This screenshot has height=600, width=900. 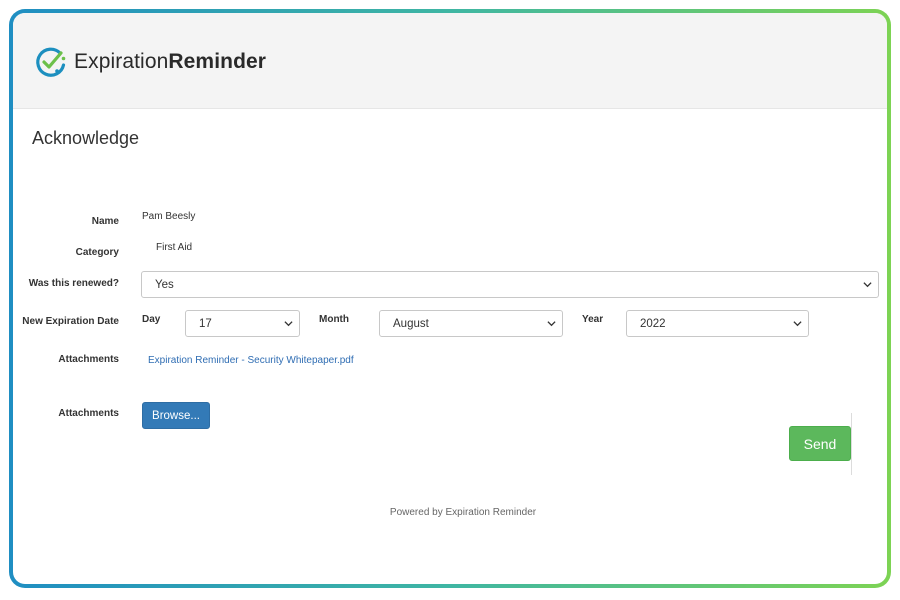 What do you see at coordinates (463, 512) in the screenshot?
I see `footer-text: Powered by Expiration Reminder` at bounding box center [463, 512].